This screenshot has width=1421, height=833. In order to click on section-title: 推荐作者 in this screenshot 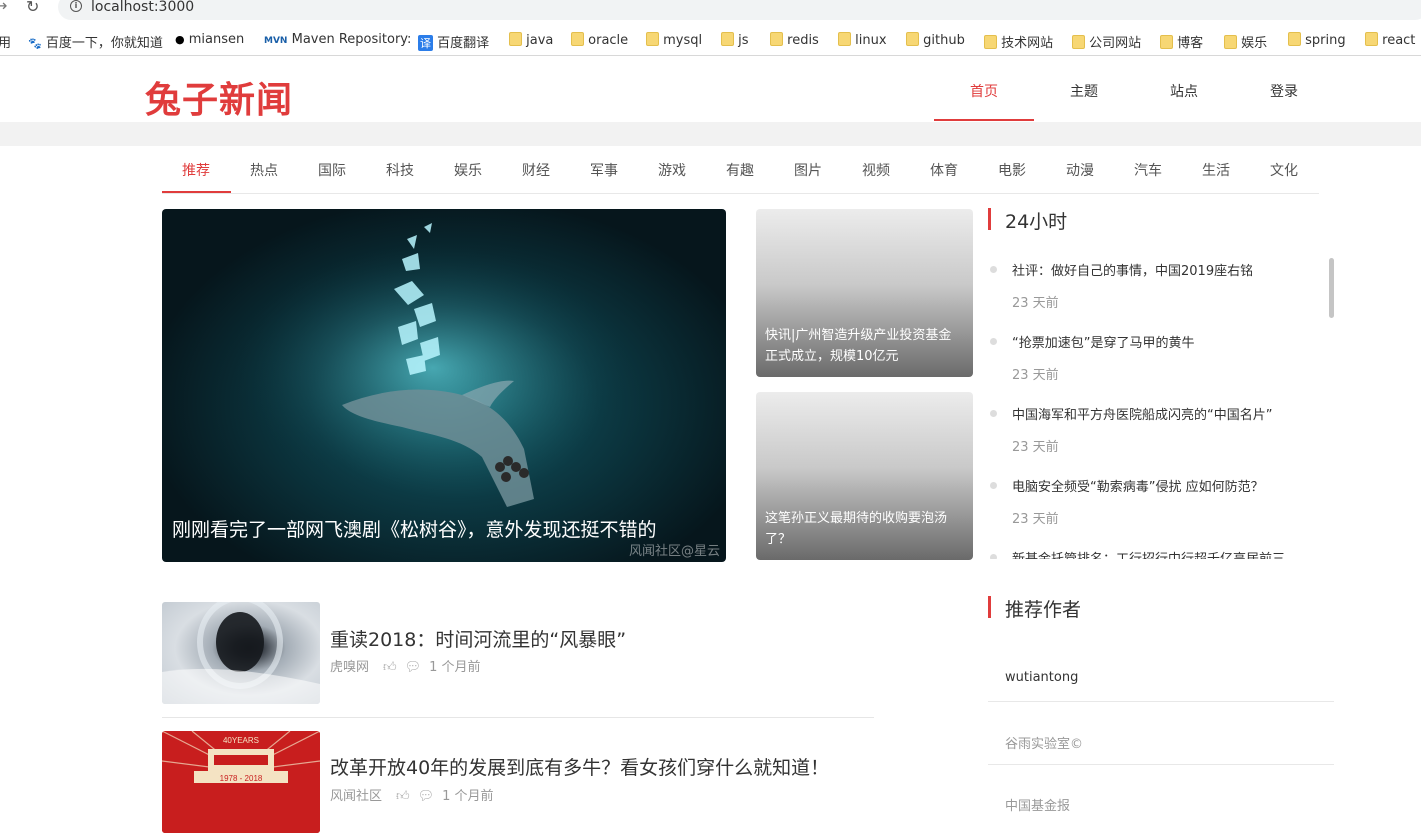, I will do `click(1043, 610)`.